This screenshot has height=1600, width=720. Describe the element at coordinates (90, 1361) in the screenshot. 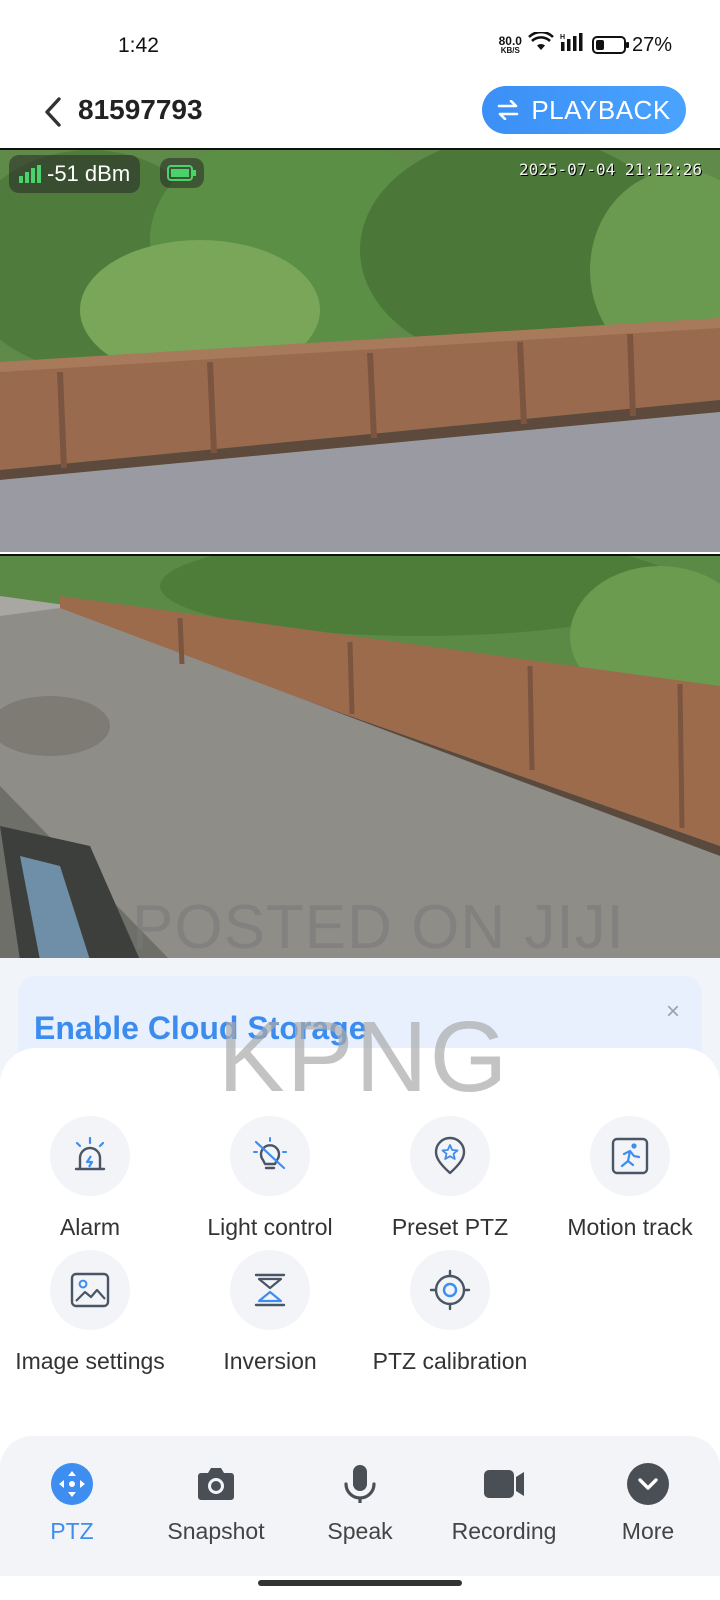

I see `control-label: Image settings` at that location.